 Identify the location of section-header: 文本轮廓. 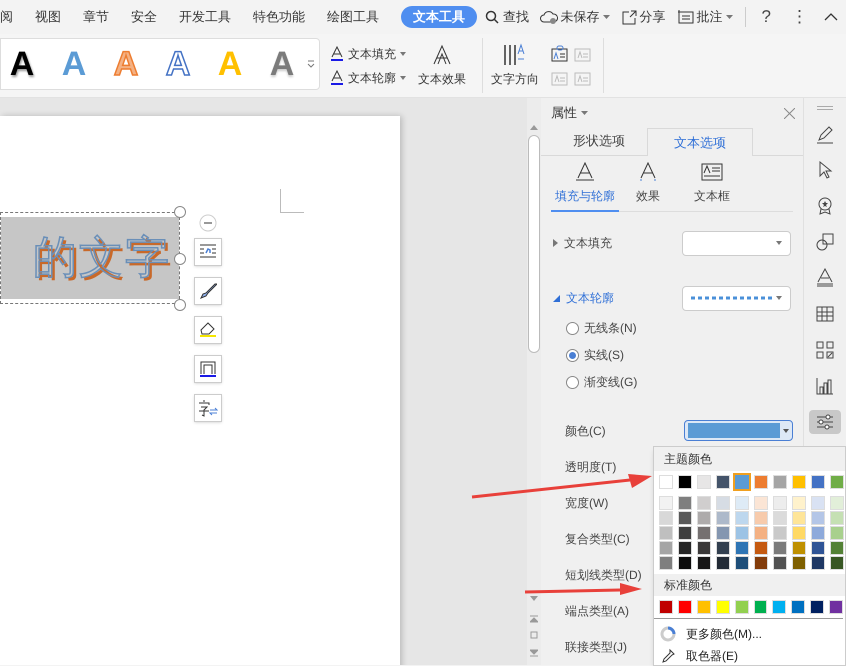
(583, 298).